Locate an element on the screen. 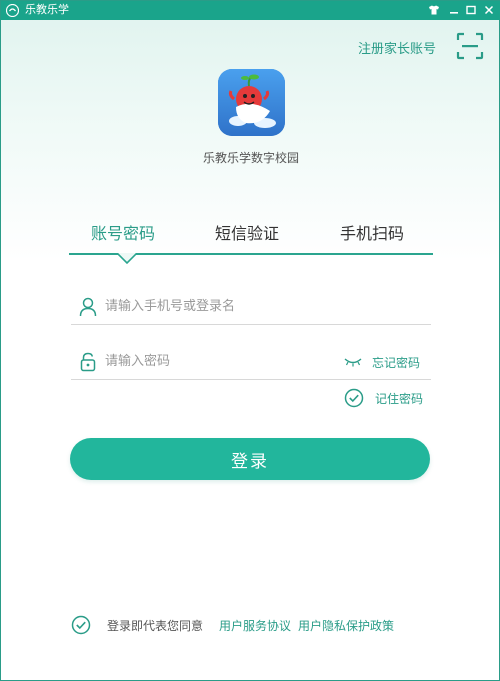  skin-button is located at coordinates (434, 10).